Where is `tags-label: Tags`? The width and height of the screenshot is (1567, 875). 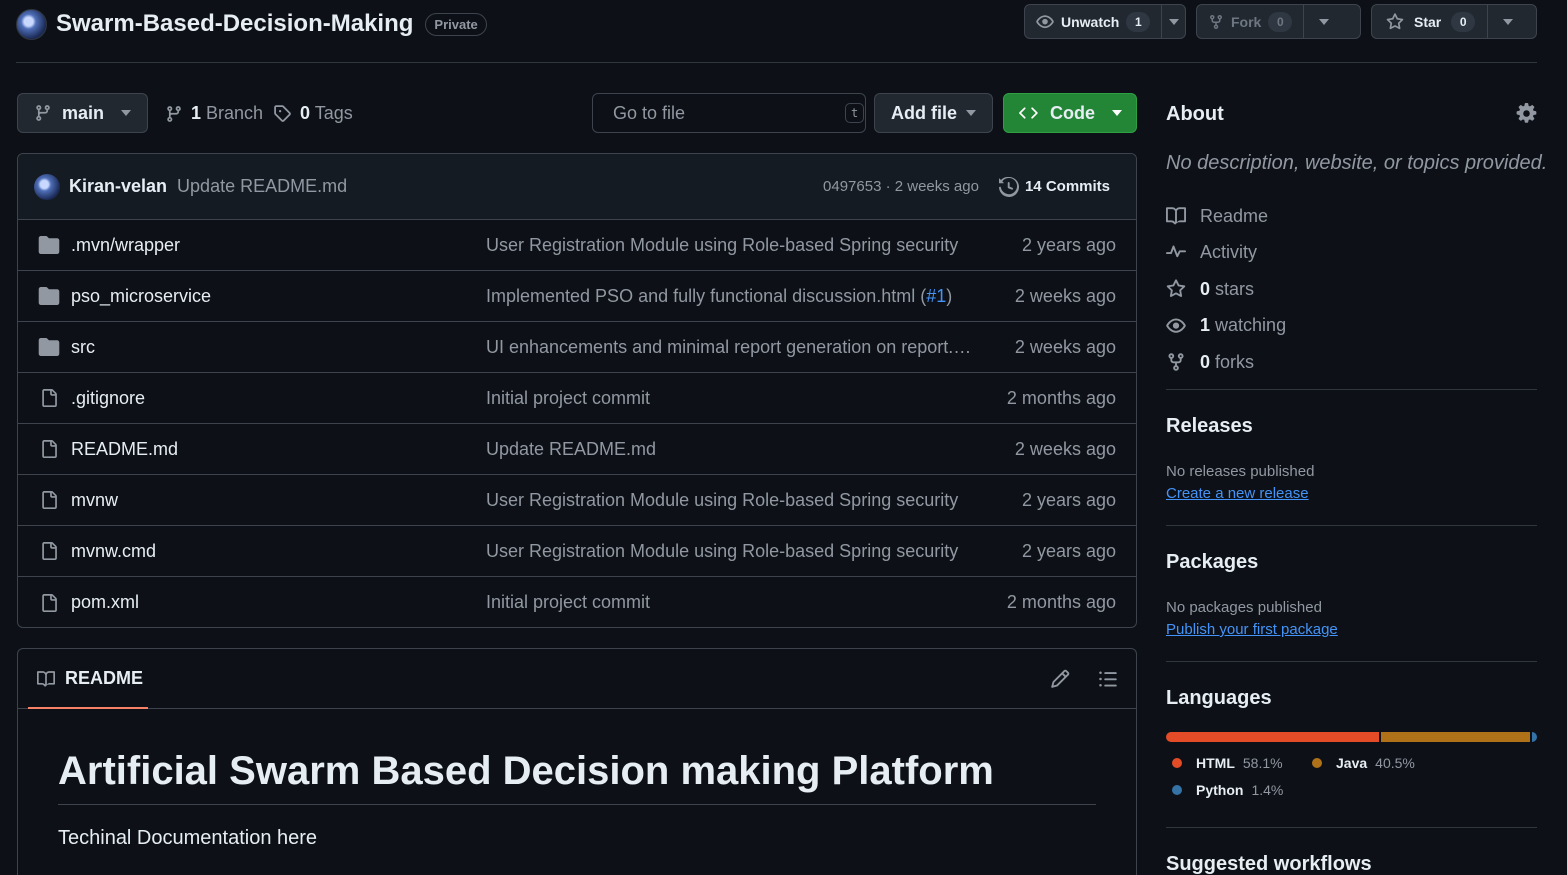
tags-label: Tags is located at coordinates (333, 113).